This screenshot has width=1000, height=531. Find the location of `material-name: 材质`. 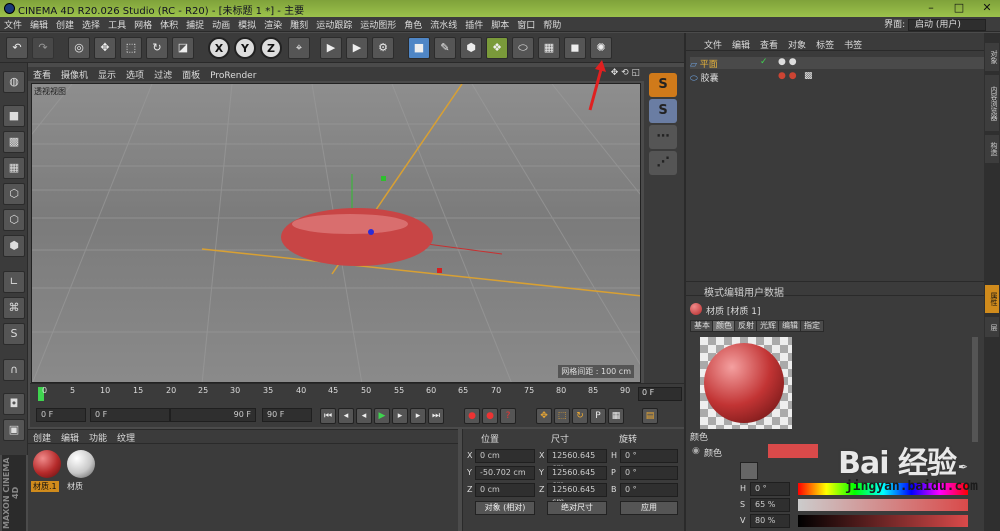

material-name: 材质 is located at coordinates (75, 486).